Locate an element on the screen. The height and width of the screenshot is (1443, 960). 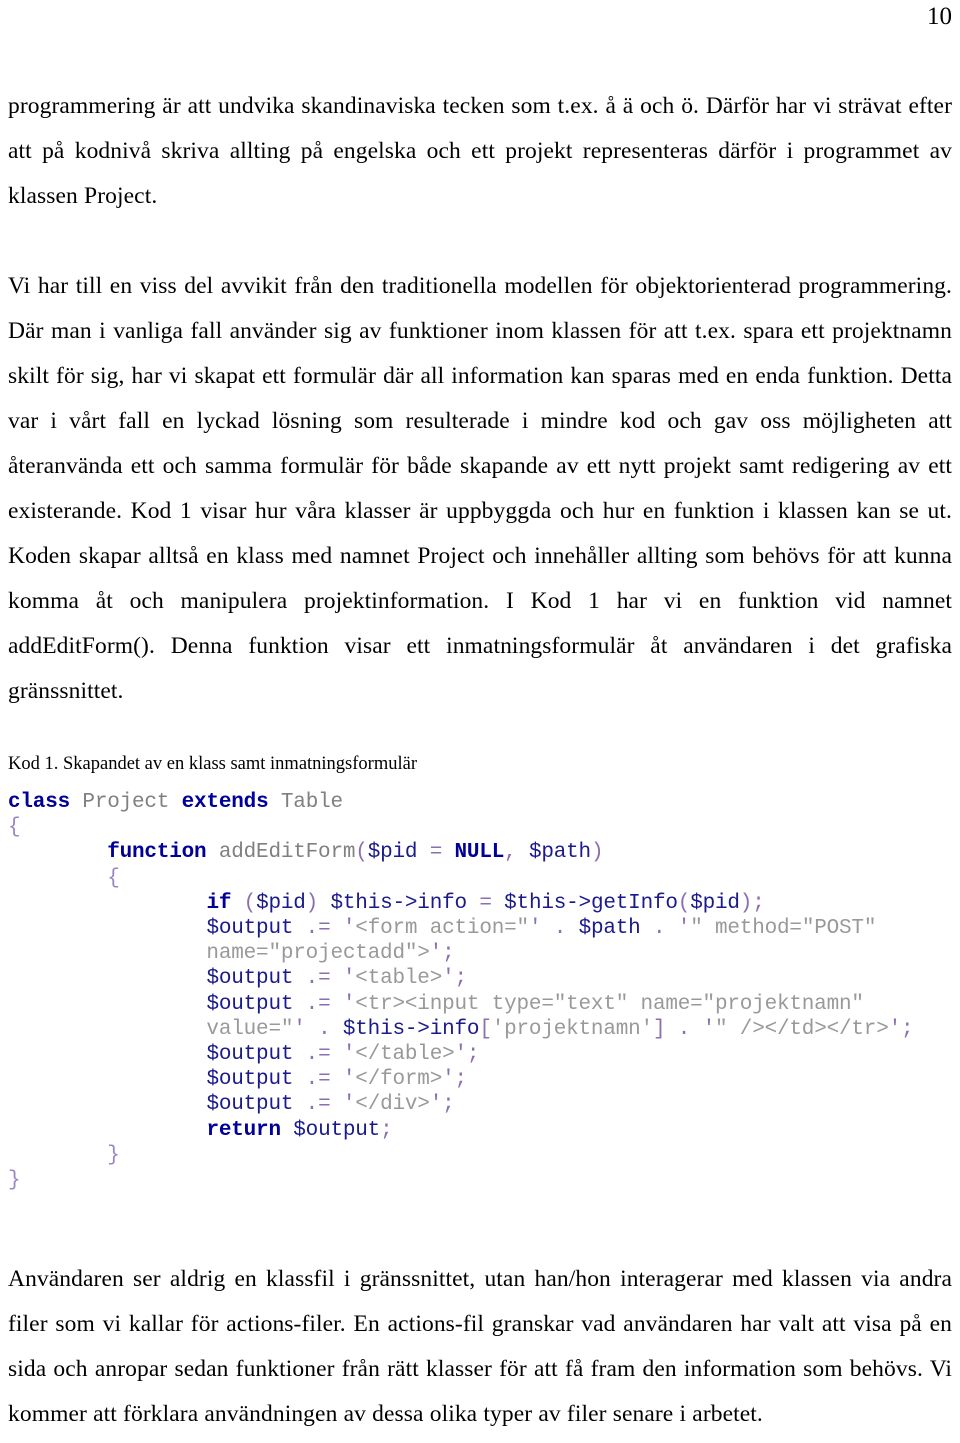
code-token-keyword: class is located at coordinates (39, 802).